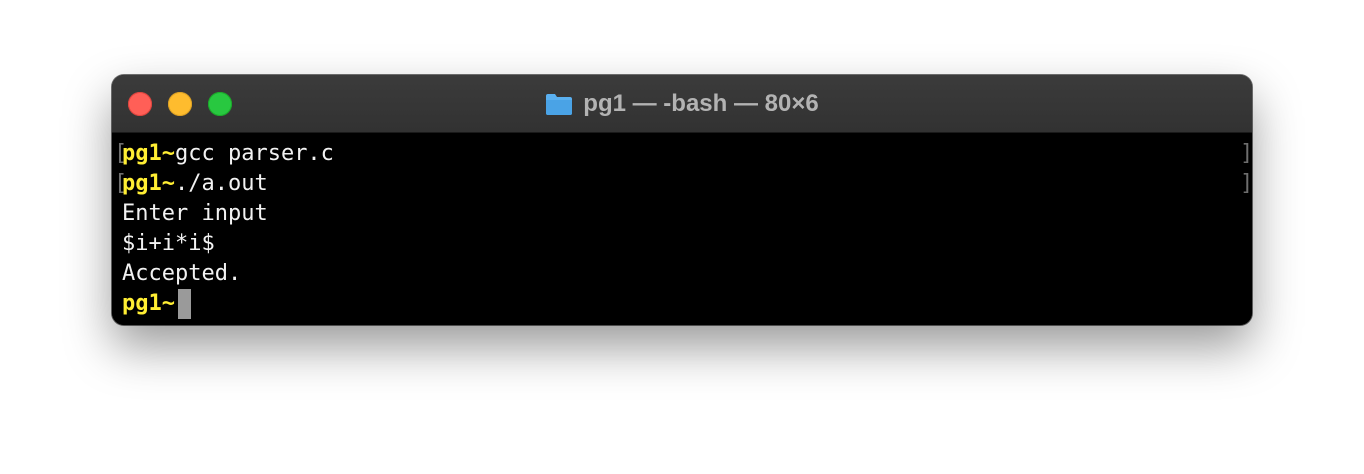  I want to click on terminal-line-5: Accepted., so click(181, 274).